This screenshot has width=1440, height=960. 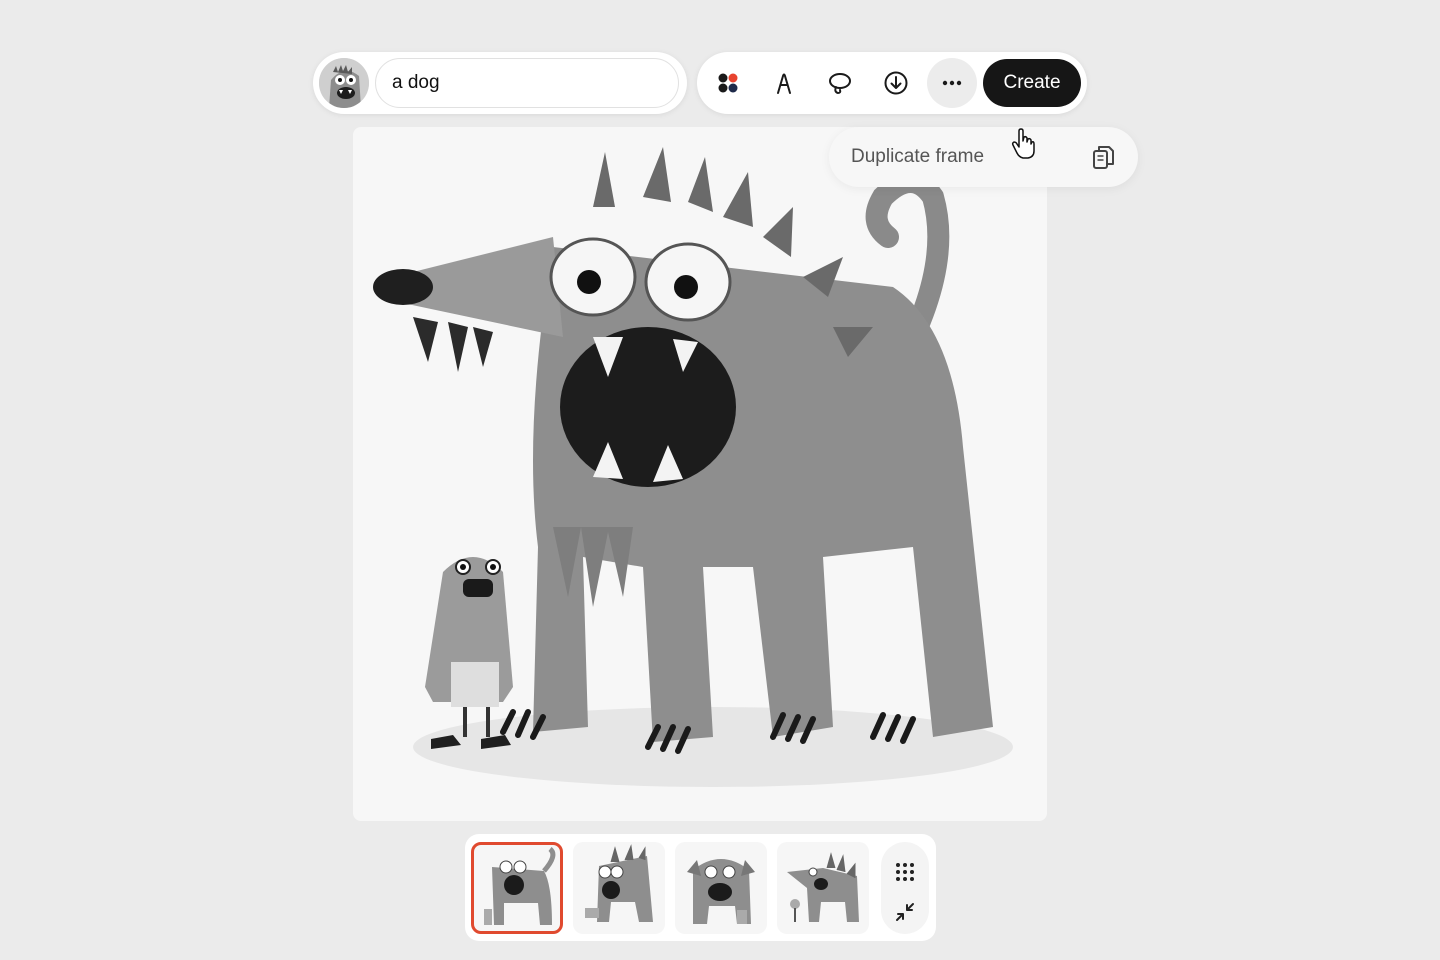 I want to click on create-button: Create, so click(x=1032, y=83).